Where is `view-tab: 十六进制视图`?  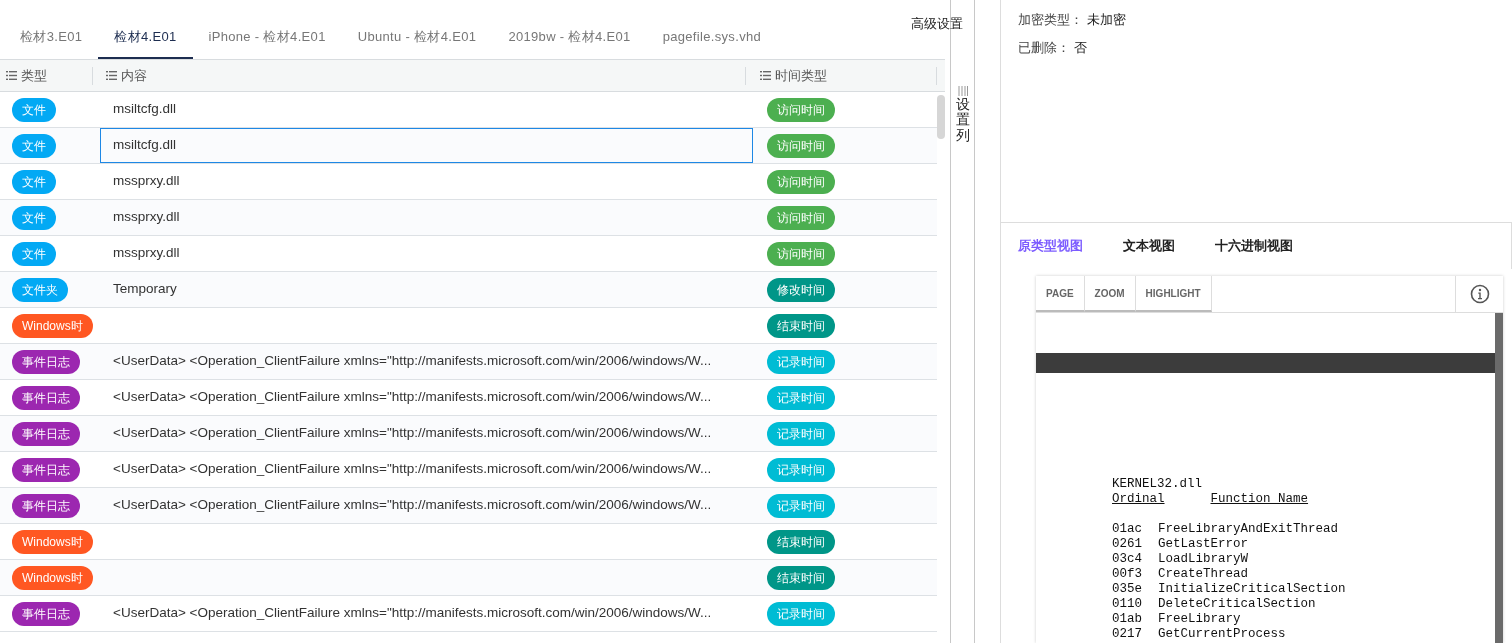 view-tab: 十六进制视图 is located at coordinates (1254, 246).